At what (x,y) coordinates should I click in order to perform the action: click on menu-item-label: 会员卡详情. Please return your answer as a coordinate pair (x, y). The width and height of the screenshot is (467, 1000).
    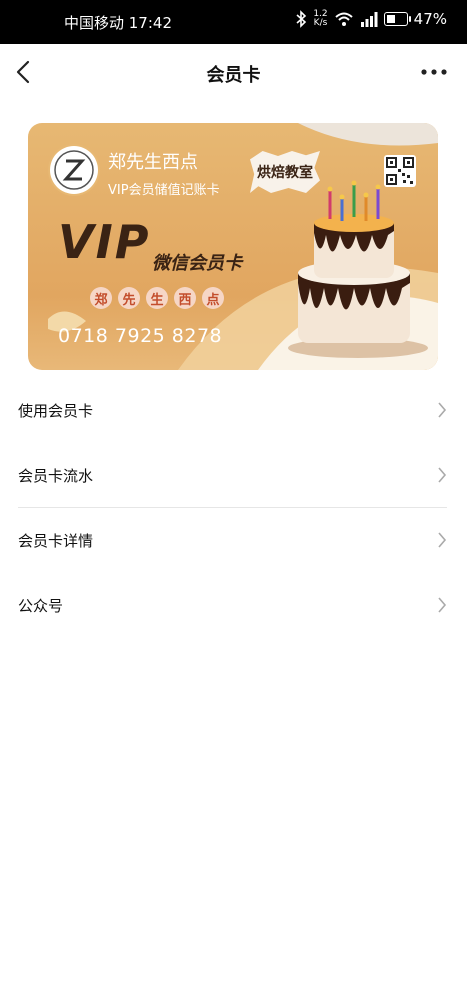
    Looking at the image, I should click on (56, 541).